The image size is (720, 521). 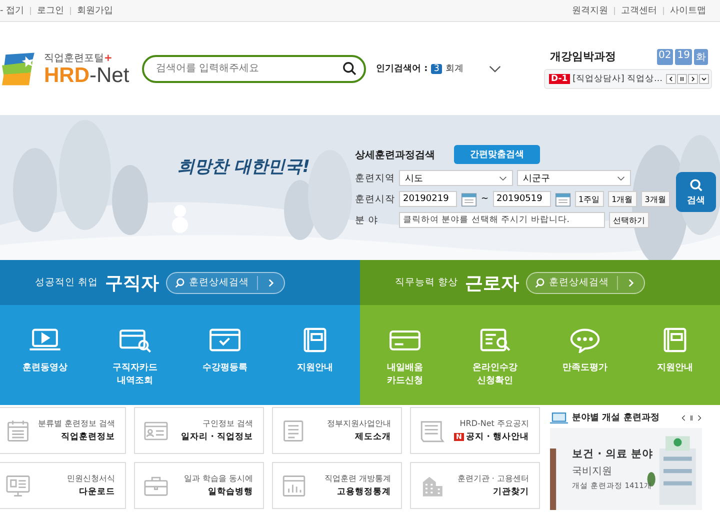 I want to click on monitor-icon, so click(x=18, y=486).